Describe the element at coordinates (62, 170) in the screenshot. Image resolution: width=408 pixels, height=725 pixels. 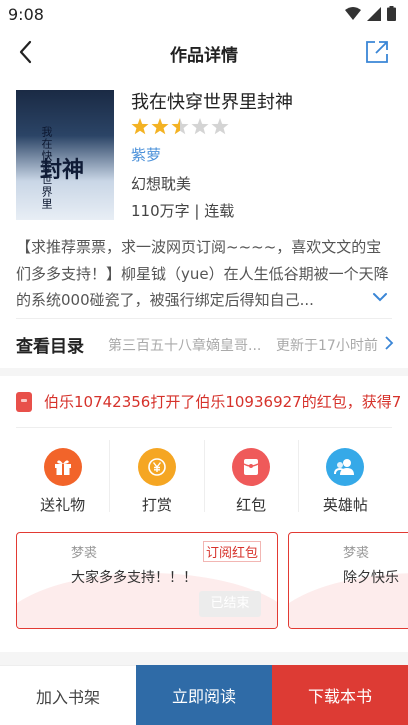
I see `cover-title: 封神` at that location.